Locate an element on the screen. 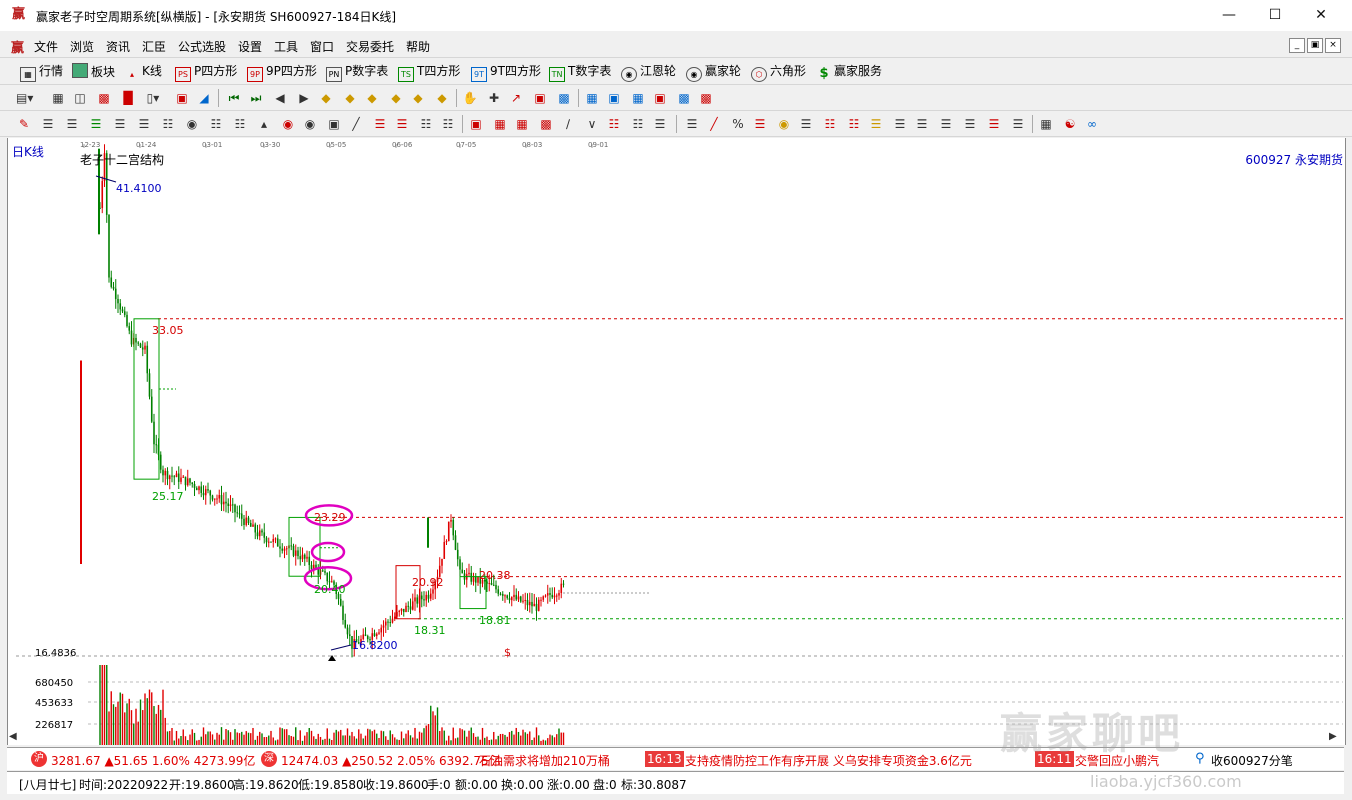 The width and height of the screenshot is (1352, 800). toolbar-p-square: PS P四方形 is located at coordinates (206, 72).